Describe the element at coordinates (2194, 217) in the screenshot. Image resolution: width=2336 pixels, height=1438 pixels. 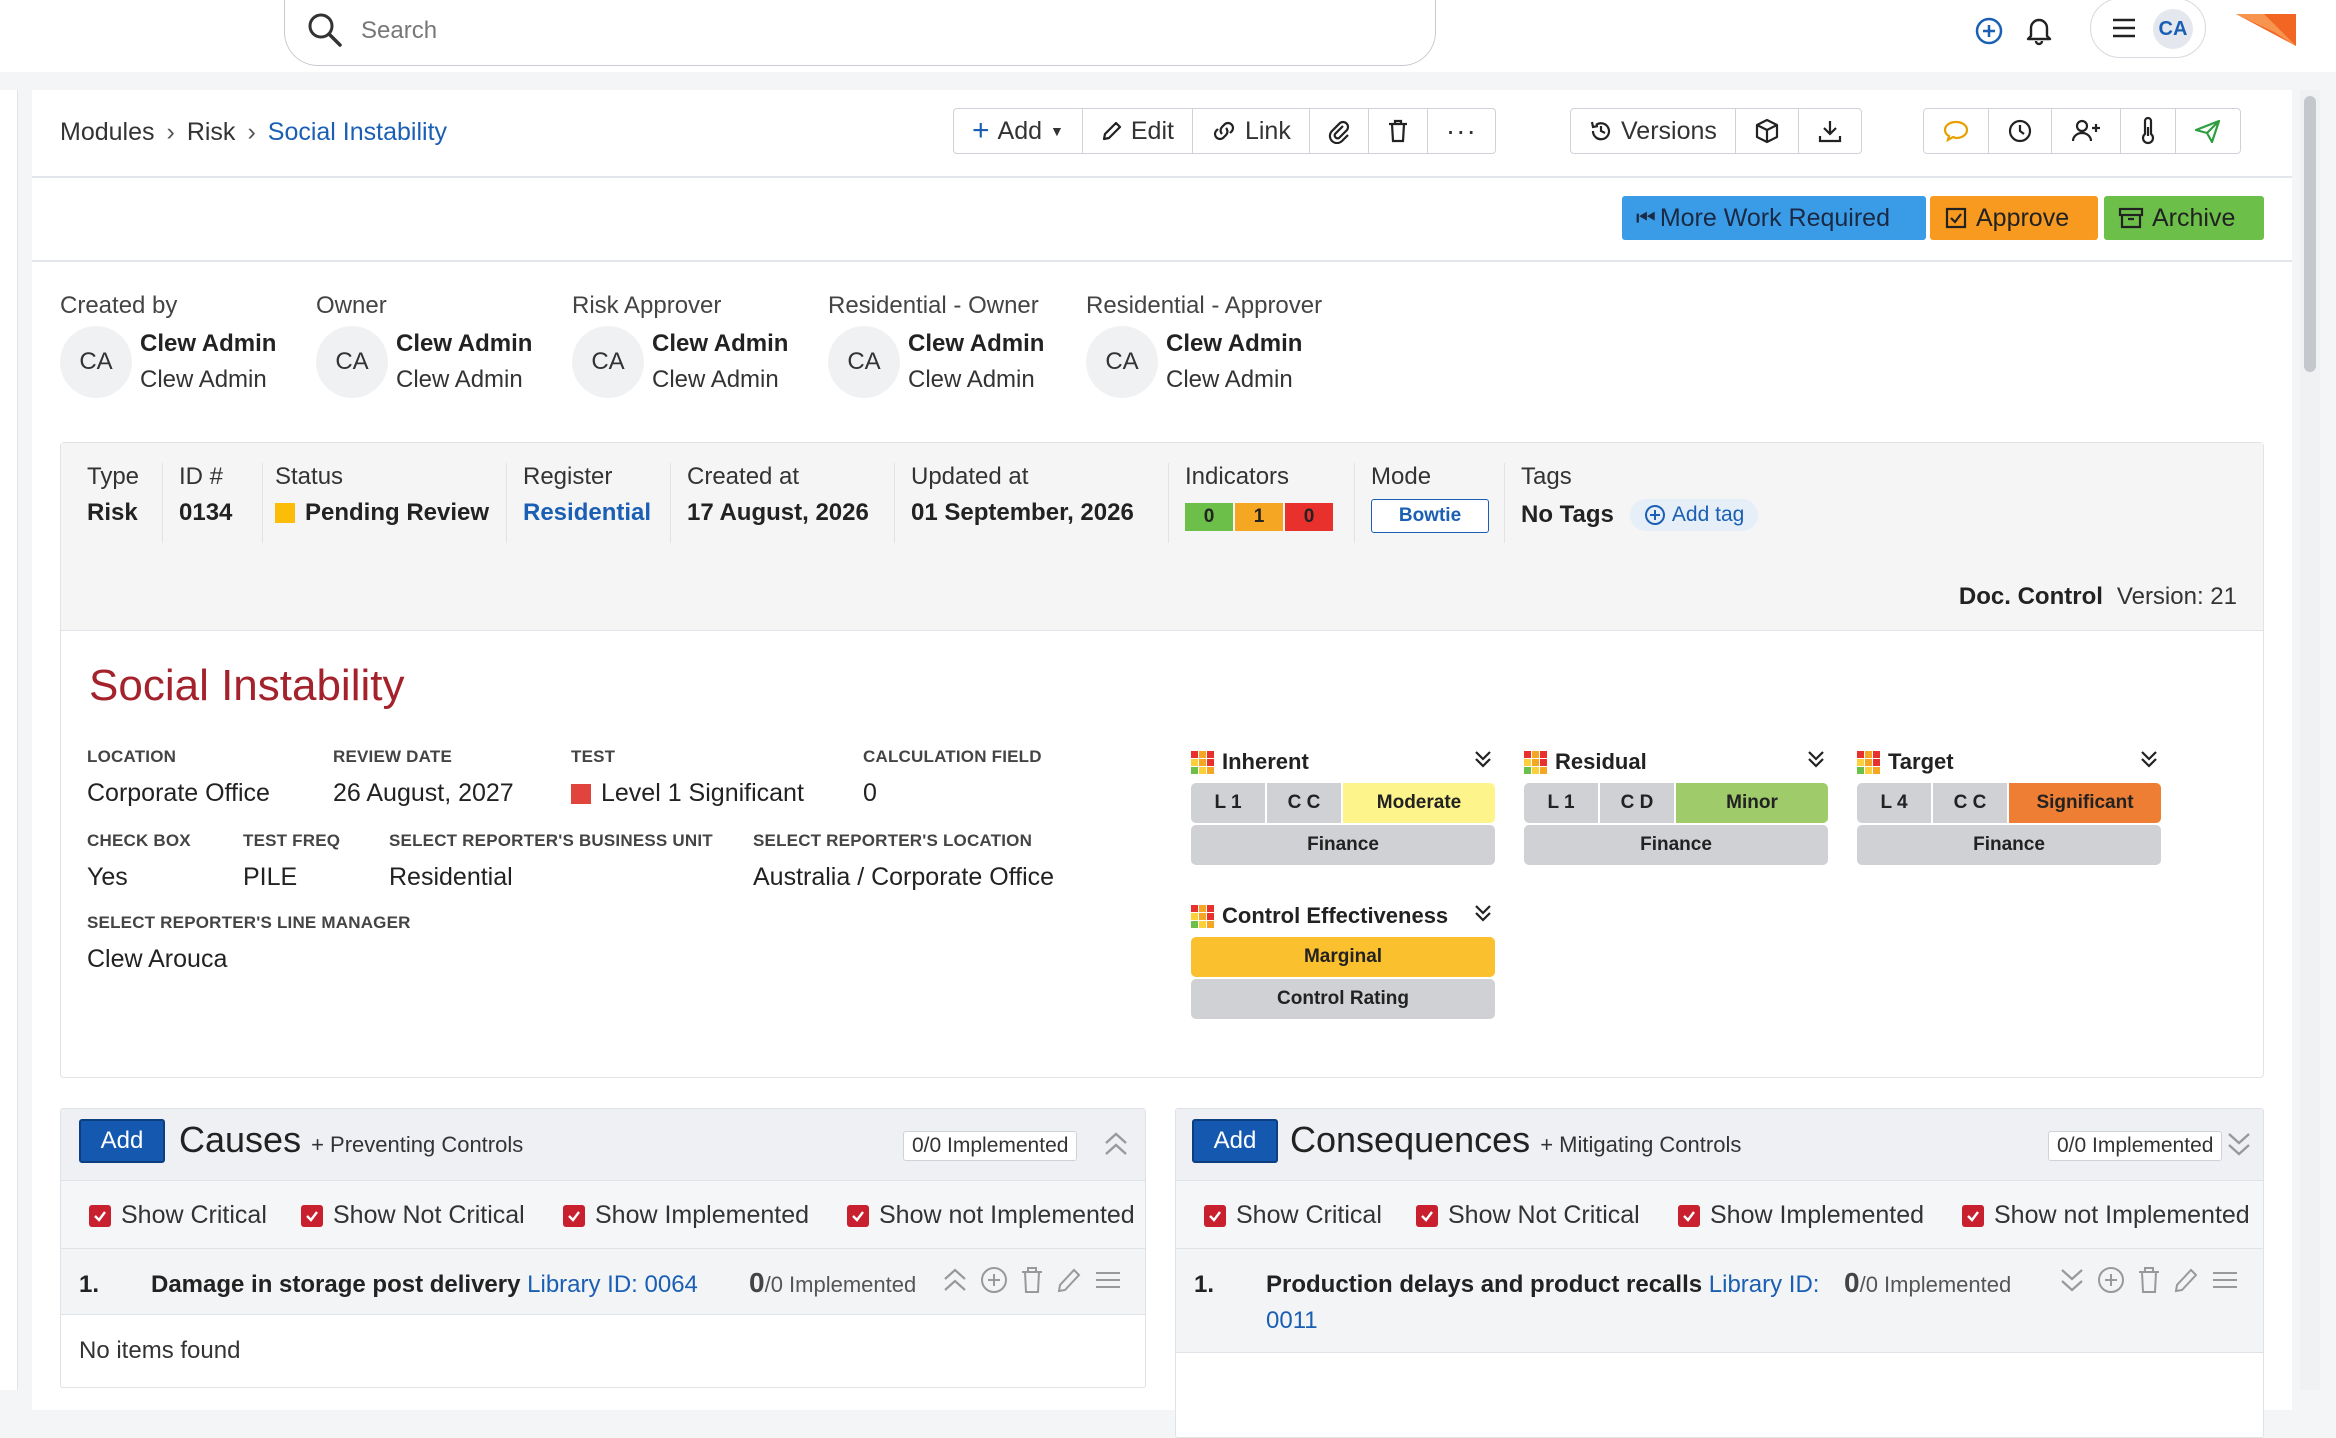
I see `archive-label: Archive` at that location.